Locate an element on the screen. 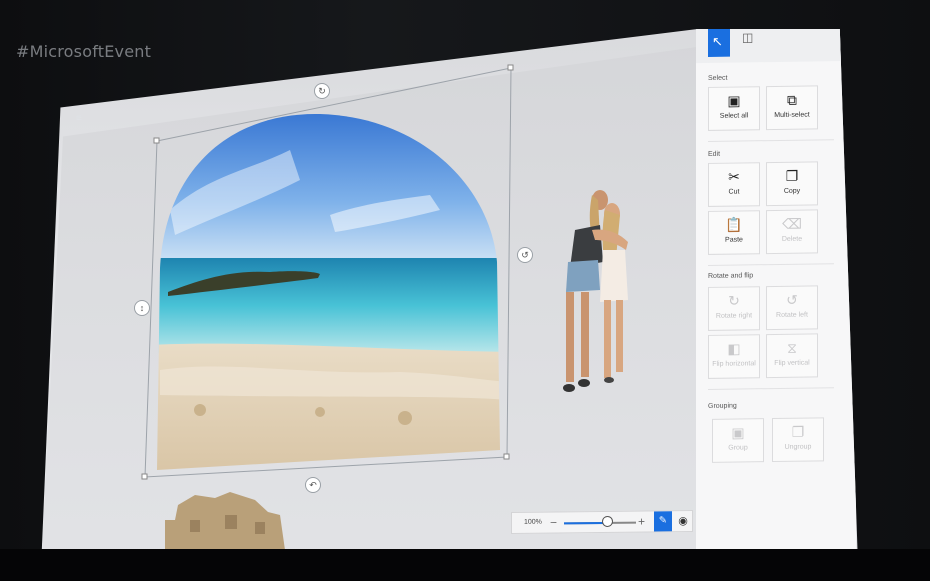  rotate-right-icon: ↻ is located at coordinates (734, 300).